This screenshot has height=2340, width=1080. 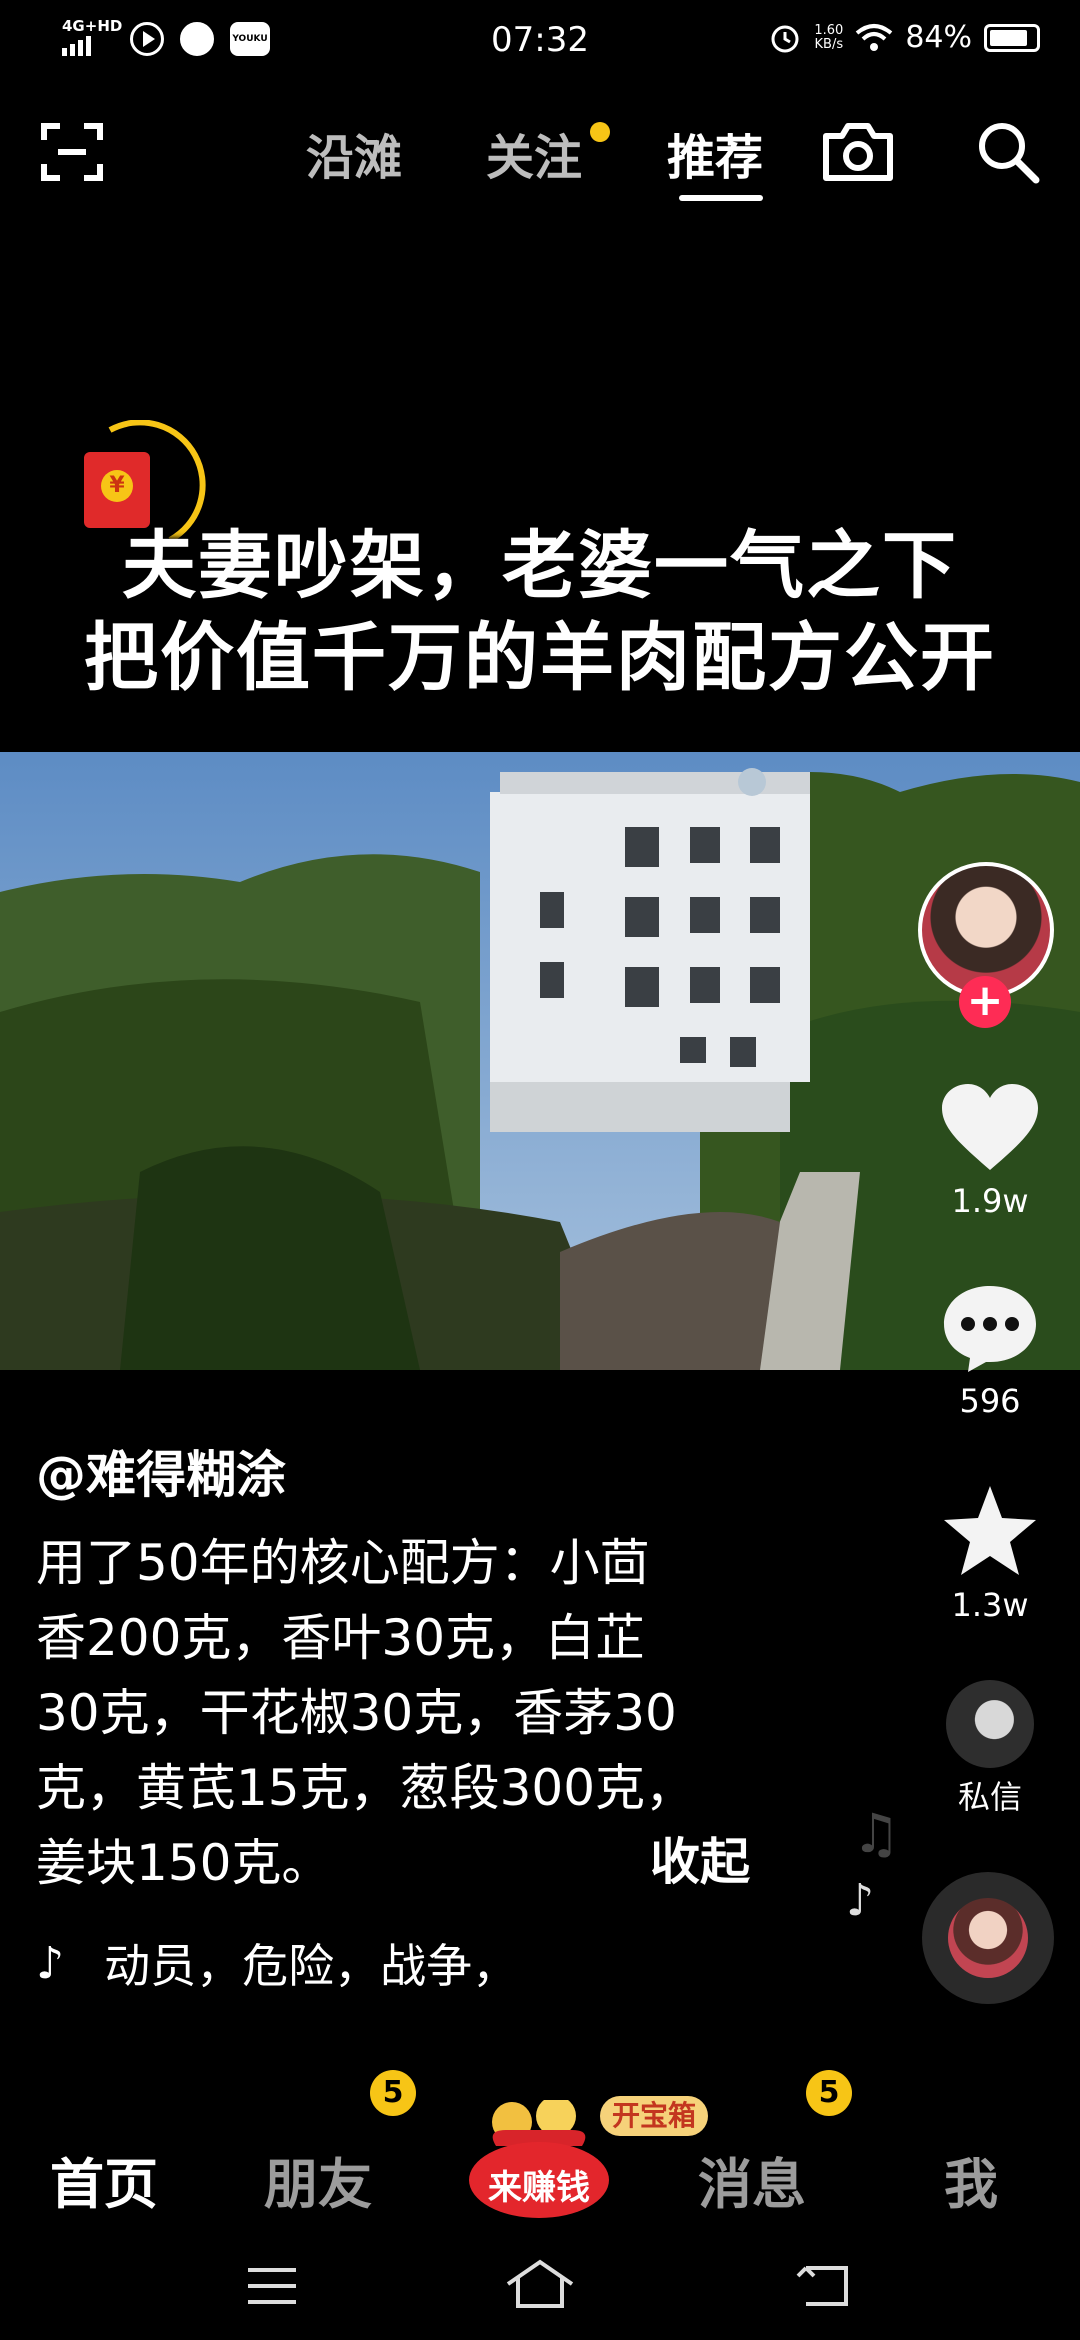 I want to click on dm-avatar, so click(x=990, y=1724).